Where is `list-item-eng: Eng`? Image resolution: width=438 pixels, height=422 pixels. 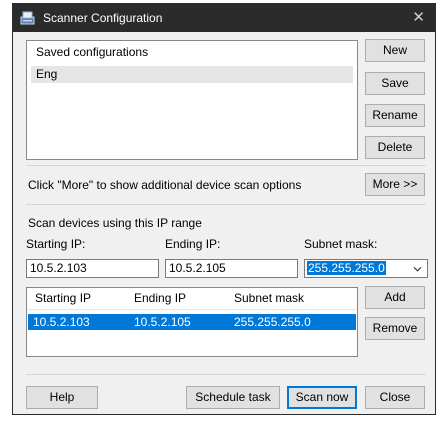 list-item-eng: Eng is located at coordinates (192, 74).